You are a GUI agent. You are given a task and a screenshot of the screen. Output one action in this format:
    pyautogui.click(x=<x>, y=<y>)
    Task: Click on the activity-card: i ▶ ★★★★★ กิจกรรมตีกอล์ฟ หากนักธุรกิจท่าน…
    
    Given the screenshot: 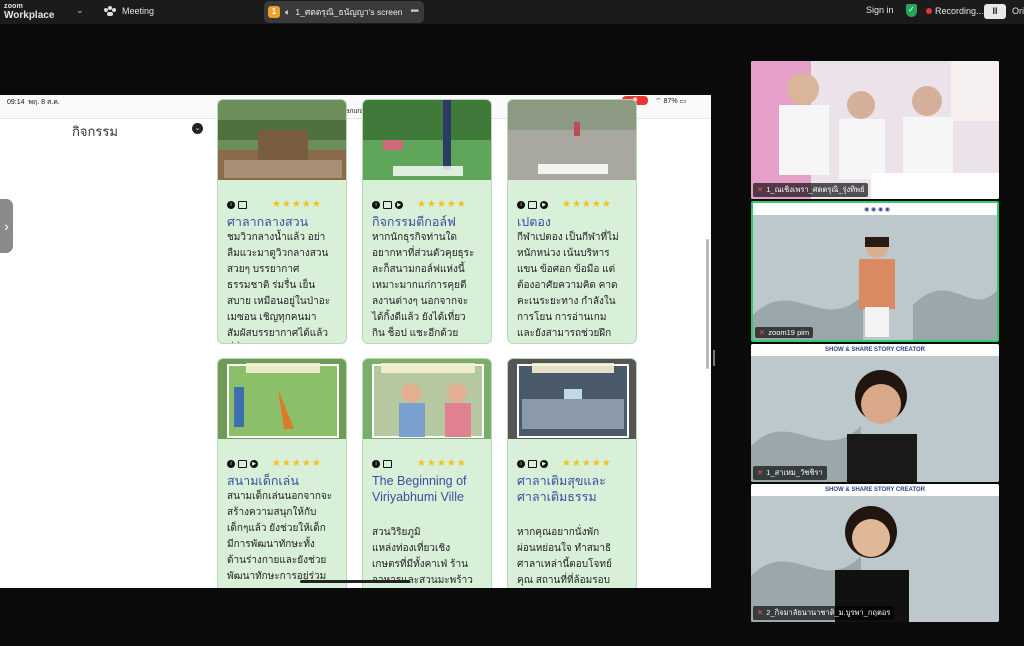 What is the action you would take?
    pyautogui.click(x=427, y=221)
    